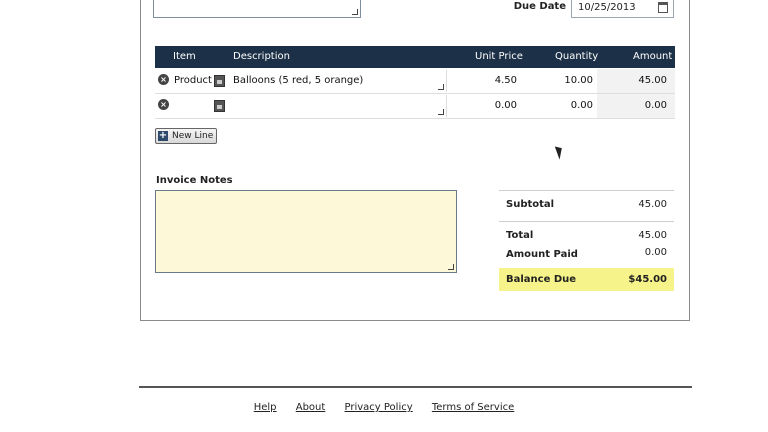 This screenshot has width=768, height=432. What do you see at coordinates (542, 254) in the screenshot?
I see `amount-paid-label: Amount Paid` at bounding box center [542, 254].